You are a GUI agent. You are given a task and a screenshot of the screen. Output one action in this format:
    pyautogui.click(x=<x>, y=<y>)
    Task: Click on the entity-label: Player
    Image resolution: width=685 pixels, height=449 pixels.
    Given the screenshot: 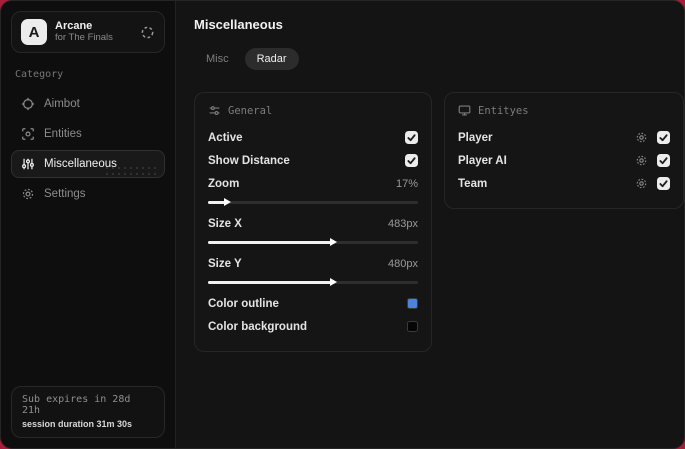 What is the action you would take?
    pyautogui.click(x=475, y=137)
    